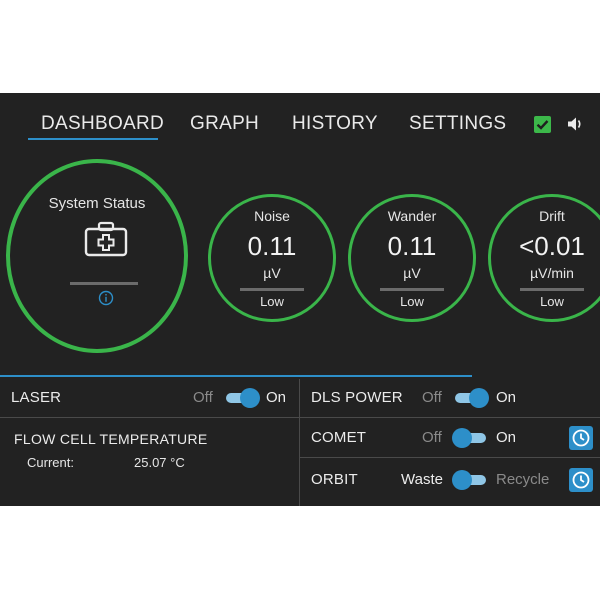 The width and height of the screenshot is (600, 600). What do you see at coordinates (471, 398) in the screenshot?
I see `dls-power-toggle` at bounding box center [471, 398].